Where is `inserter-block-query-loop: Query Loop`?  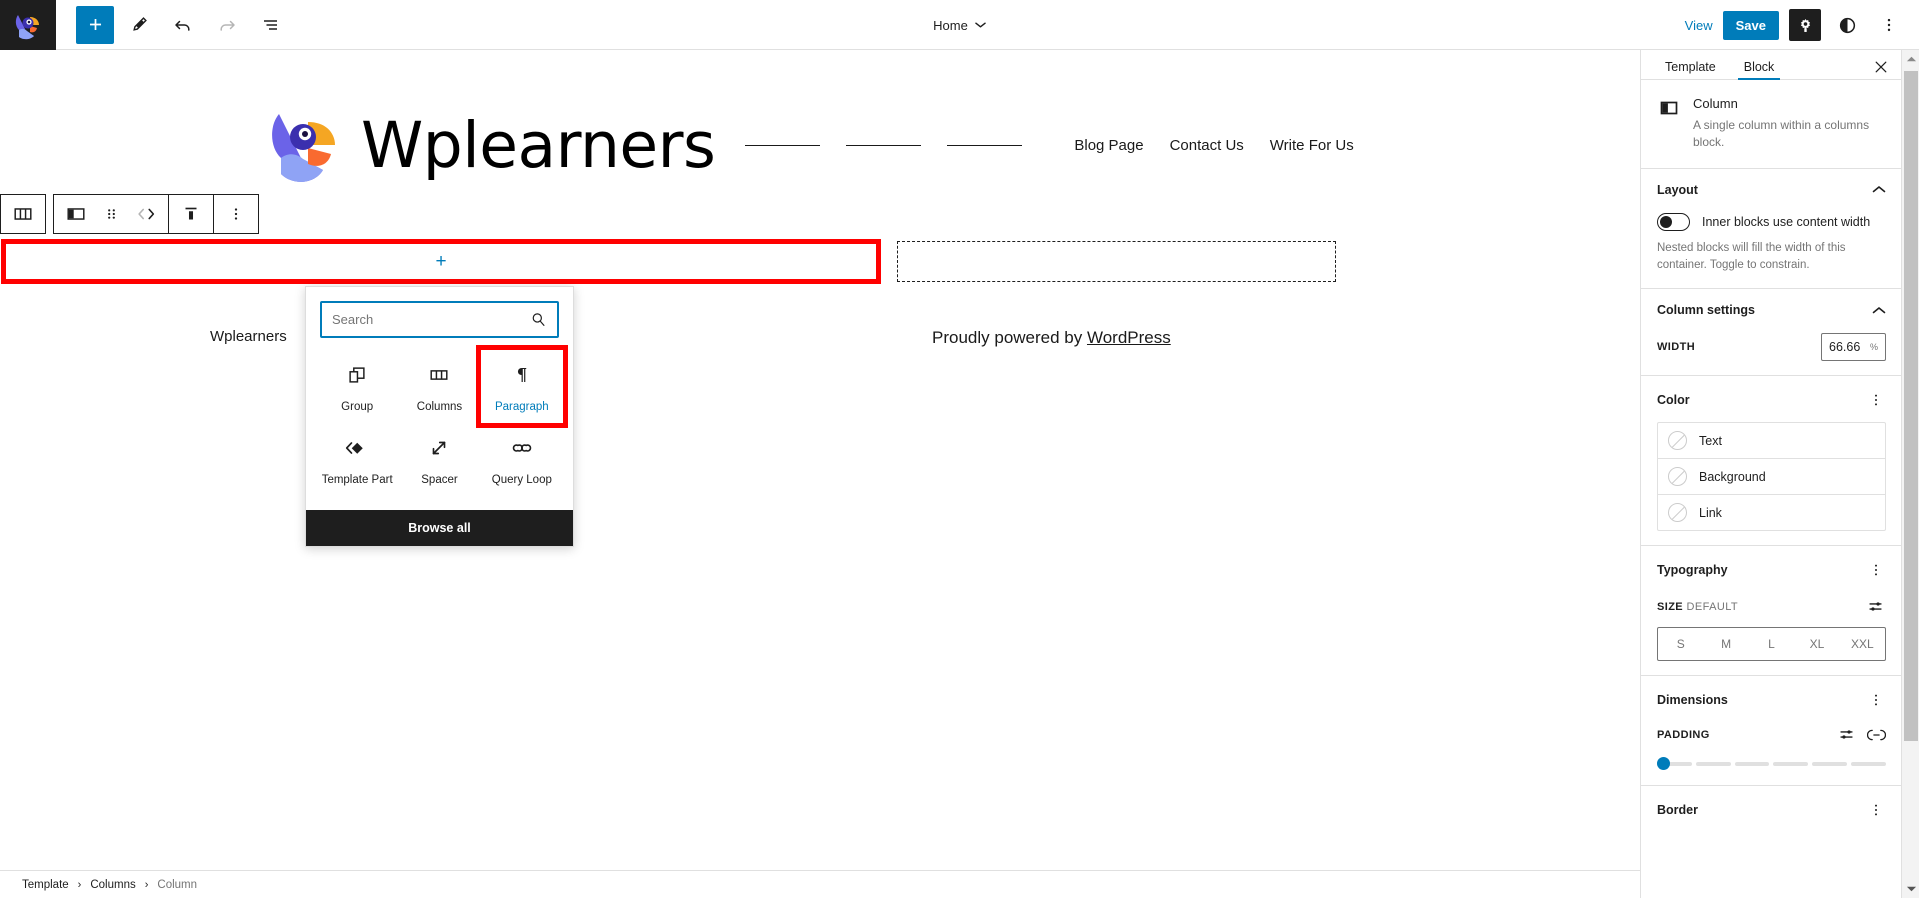
inserter-block-query-loop: Query Loop is located at coordinates (522, 459).